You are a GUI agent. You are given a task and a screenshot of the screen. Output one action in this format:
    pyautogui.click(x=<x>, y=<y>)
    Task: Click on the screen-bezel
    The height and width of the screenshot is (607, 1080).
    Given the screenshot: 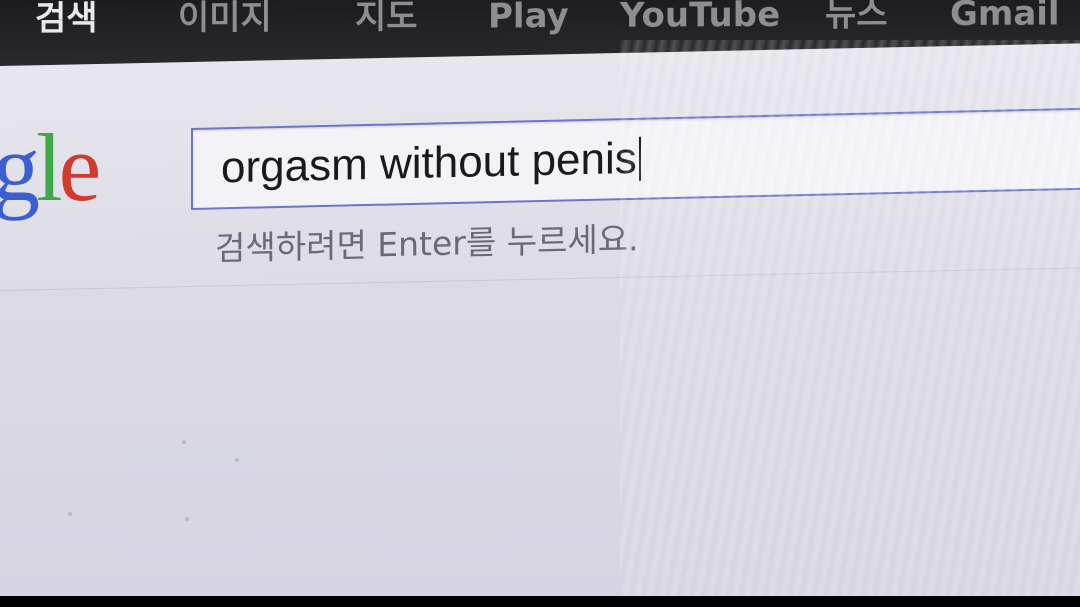 What is the action you would take?
    pyautogui.click(x=540, y=601)
    